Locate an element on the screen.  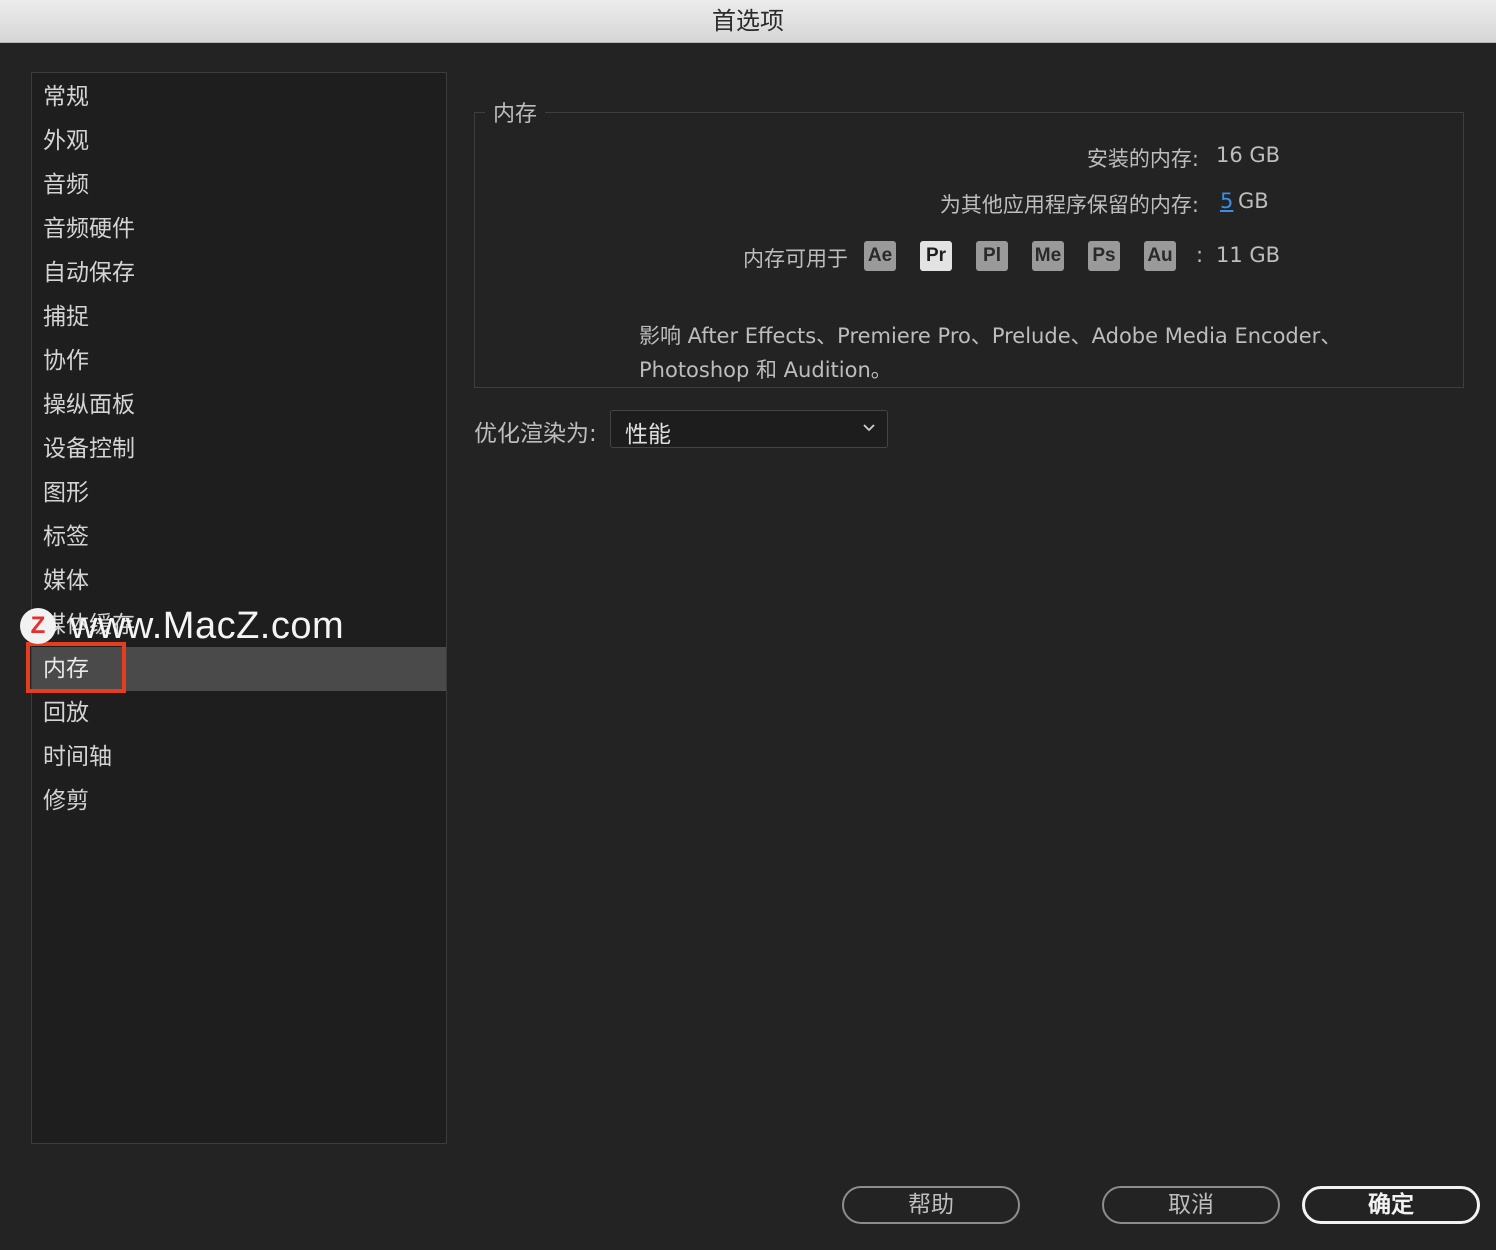
cancel-button: 取消 is located at coordinates (1191, 1205).